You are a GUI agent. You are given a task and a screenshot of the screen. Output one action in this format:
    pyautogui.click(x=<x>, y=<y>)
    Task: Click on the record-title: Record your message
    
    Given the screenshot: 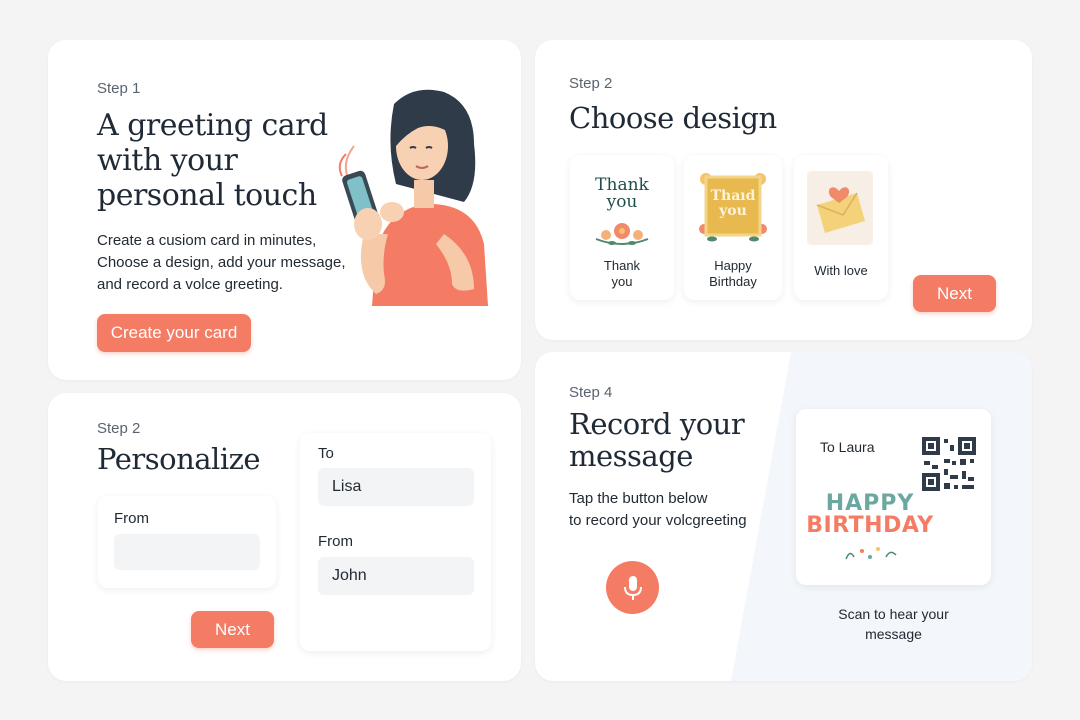 What is the action you would take?
    pyautogui.click(x=657, y=440)
    